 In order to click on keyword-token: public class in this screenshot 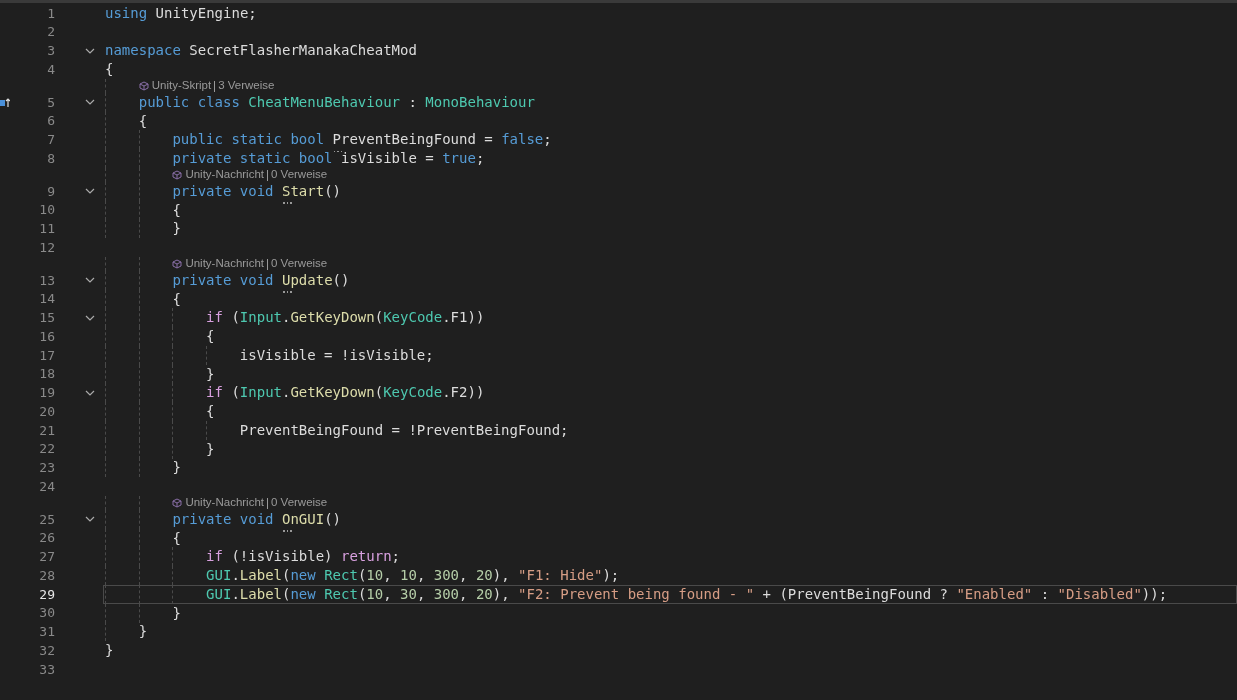, I will do `click(189, 102)`.